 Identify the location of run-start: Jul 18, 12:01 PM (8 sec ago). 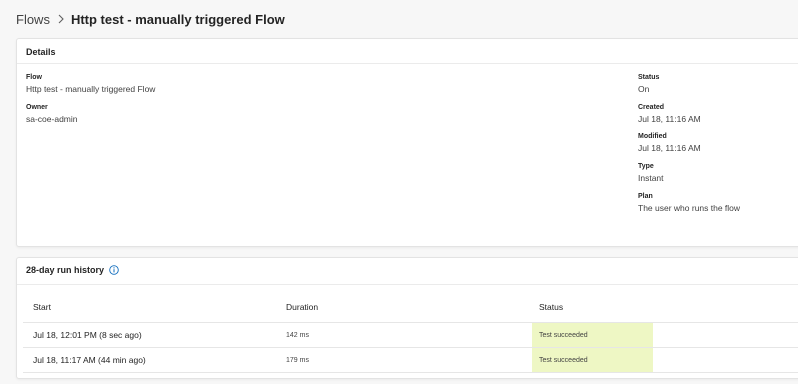
(87, 335).